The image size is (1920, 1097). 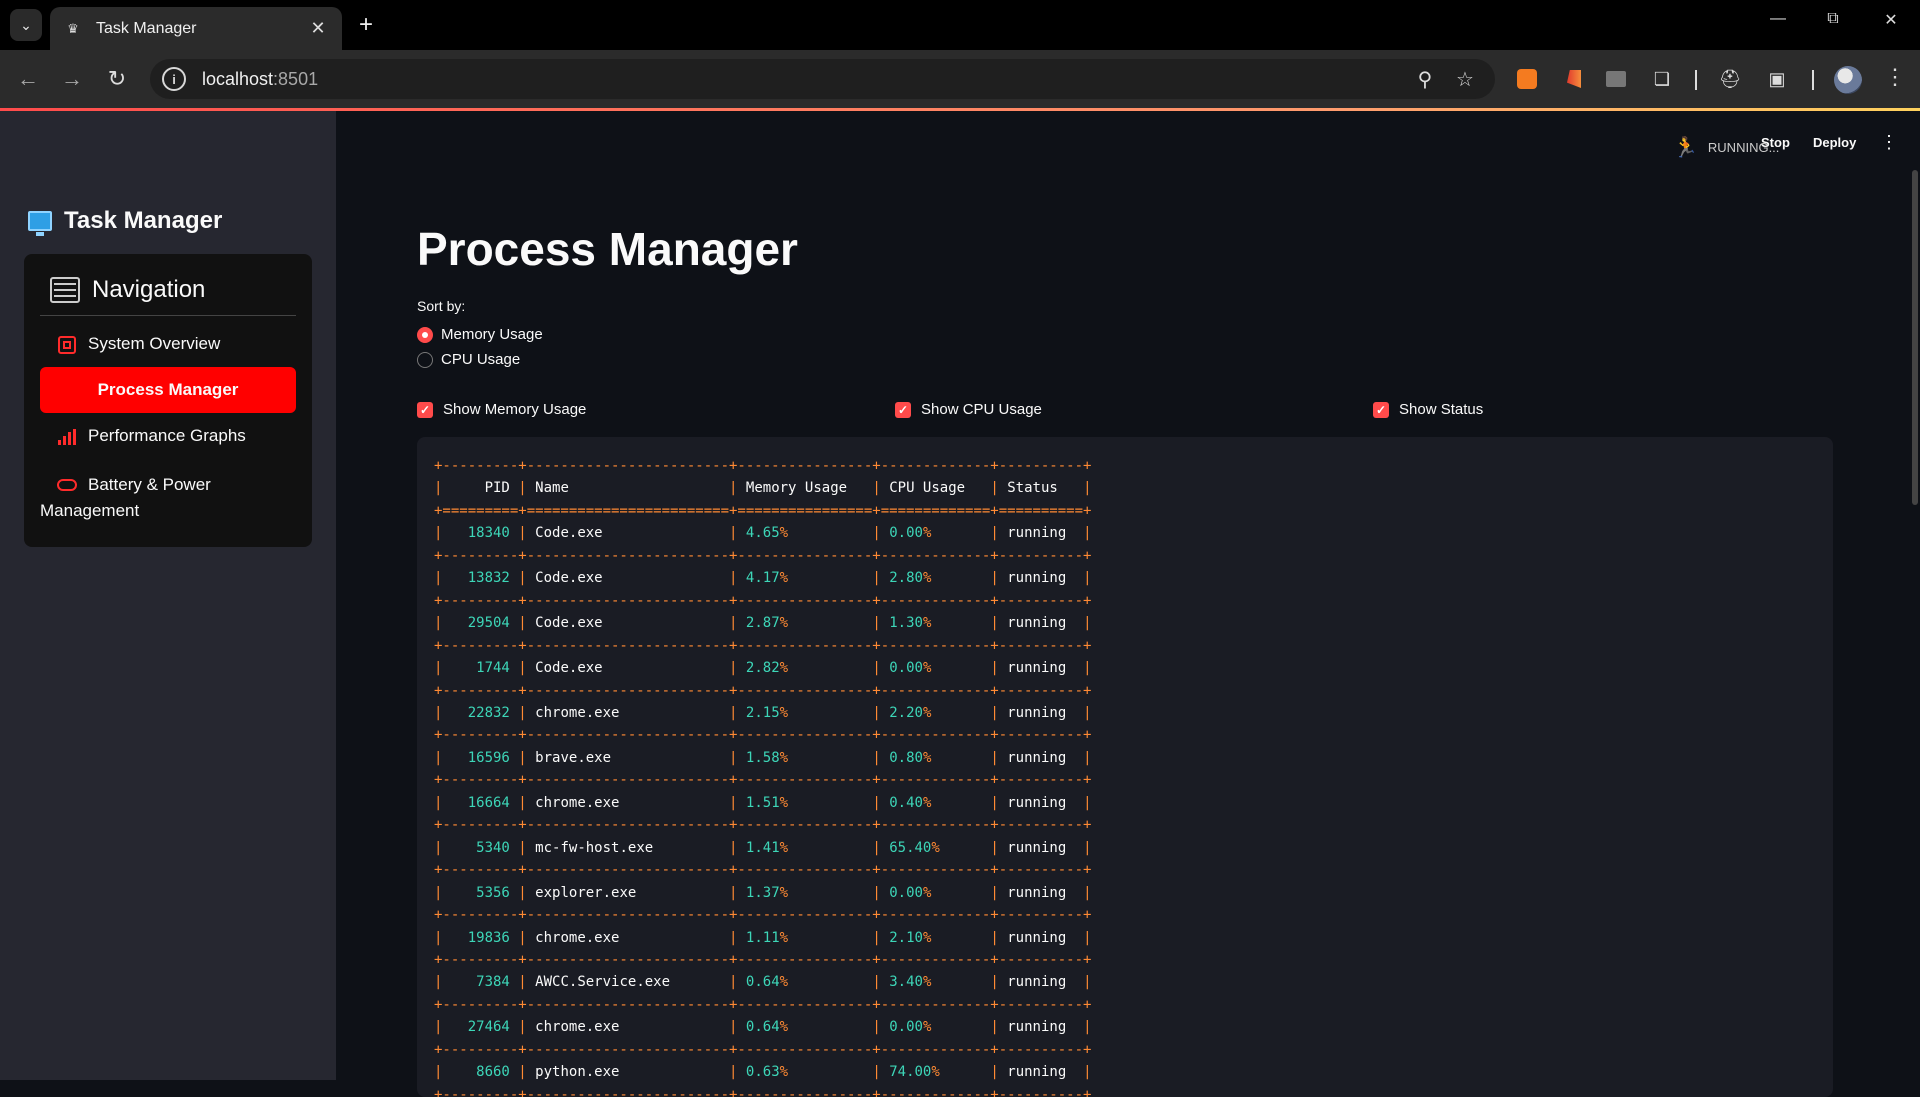 I want to click on url-text: localhost:8501, so click(x=260, y=79).